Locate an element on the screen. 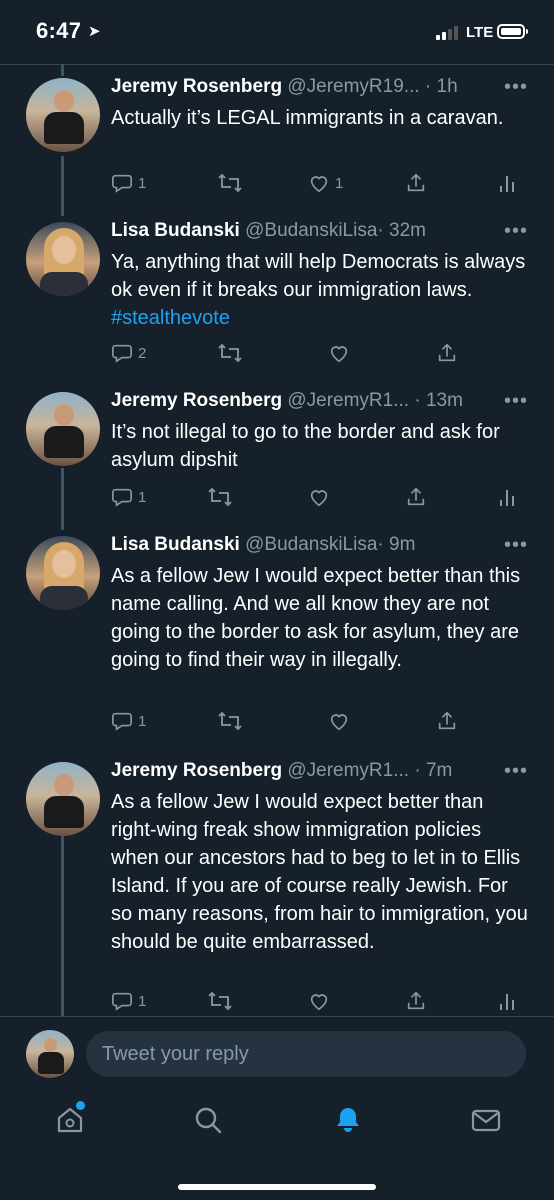 Image resolution: width=554 pixels, height=1200 pixels. tweet-header: Lisa Budanski @BudanskiLisa· 32m is located at coordinates (268, 234).